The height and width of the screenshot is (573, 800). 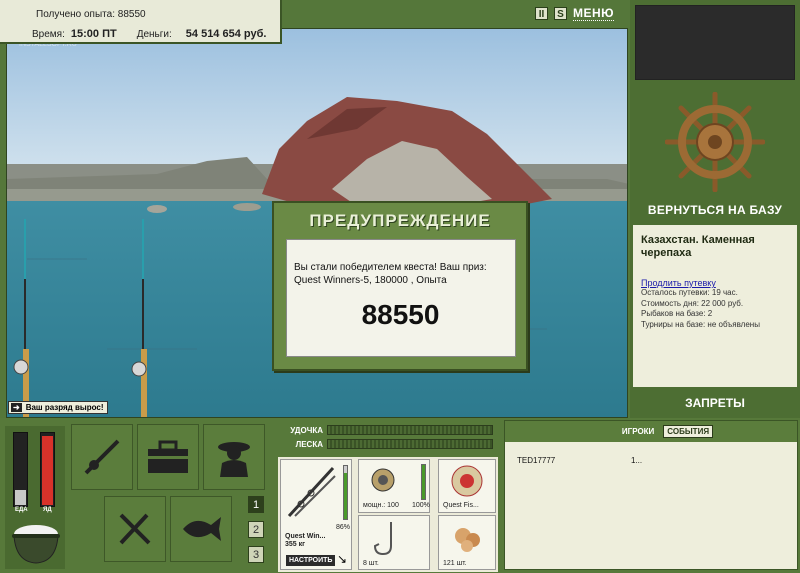 I want to click on minimap, so click(x=715, y=42).